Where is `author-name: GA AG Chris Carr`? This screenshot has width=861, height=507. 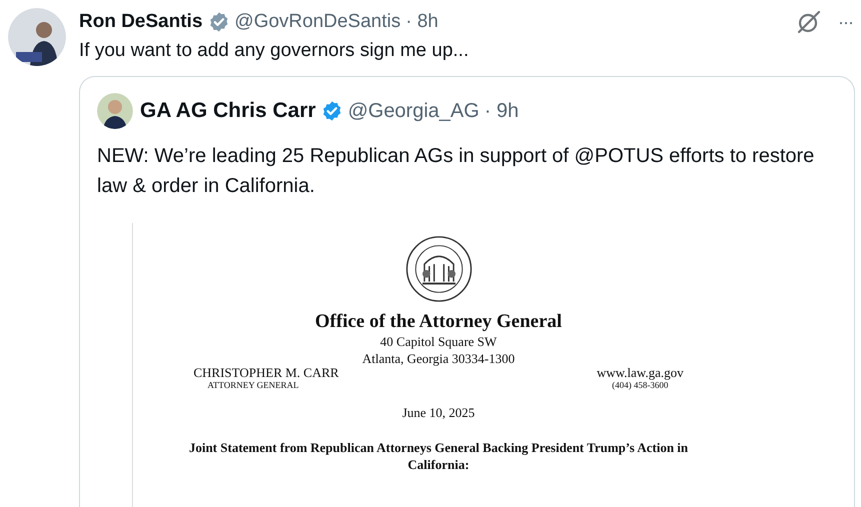
author-name: GA AG Chris Carr is located at coordinates (228, 111).